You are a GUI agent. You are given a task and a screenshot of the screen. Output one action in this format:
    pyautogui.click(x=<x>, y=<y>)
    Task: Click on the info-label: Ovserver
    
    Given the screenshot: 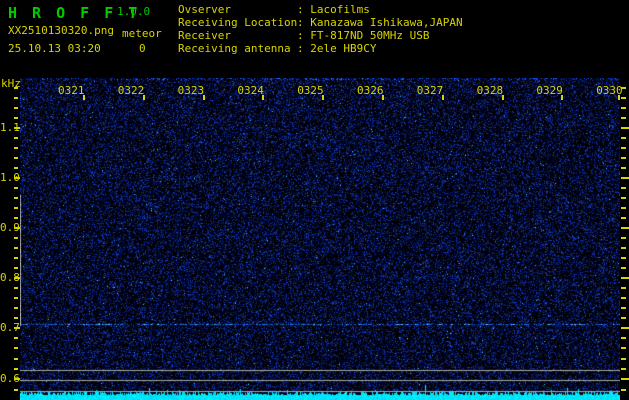 What is the action you would take?
    pyautogui.click(x=204, y=9)
    